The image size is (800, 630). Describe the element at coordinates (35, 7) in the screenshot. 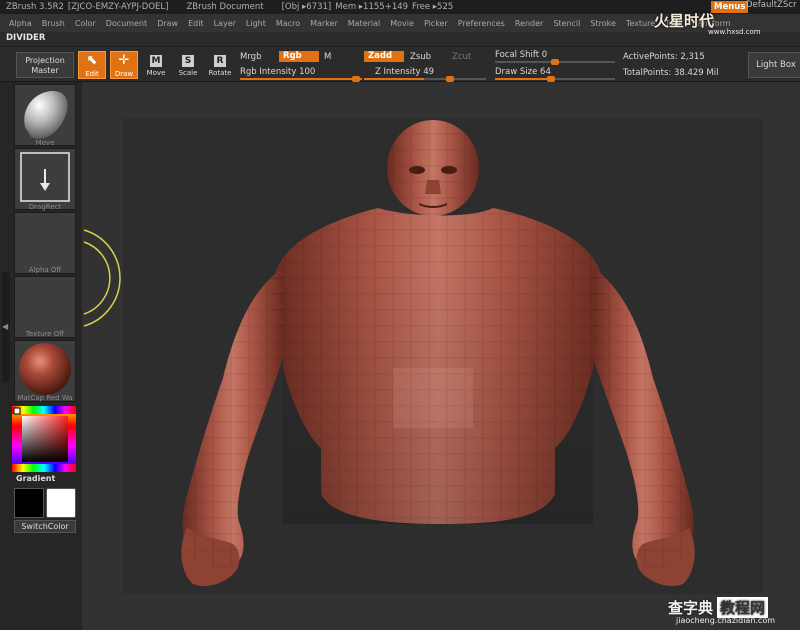

I see `app-name: ZBrush 3.5R2` at that location.